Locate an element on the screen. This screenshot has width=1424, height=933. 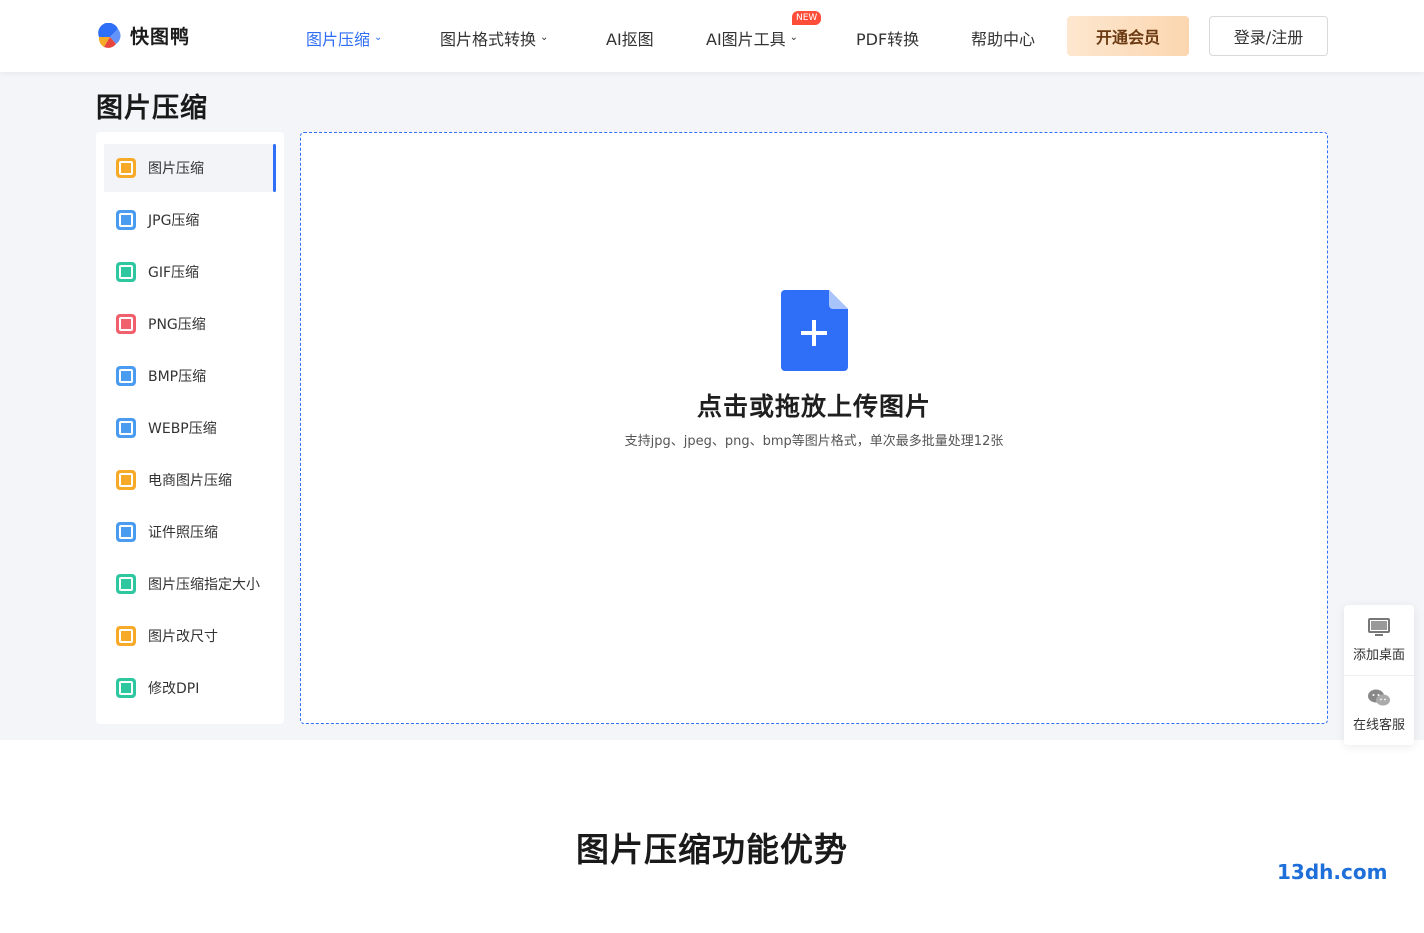
sidebar-item-gif-compress: GIF压缩 is located at coordinates (190, 272).